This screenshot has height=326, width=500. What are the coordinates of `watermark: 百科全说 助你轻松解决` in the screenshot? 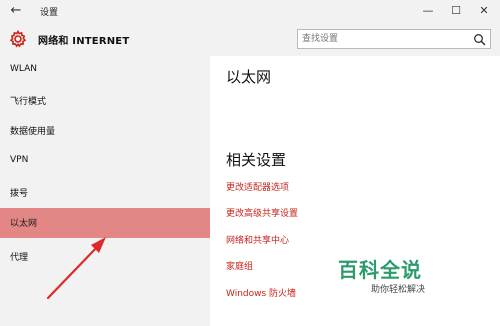 It's located at (403, 277).